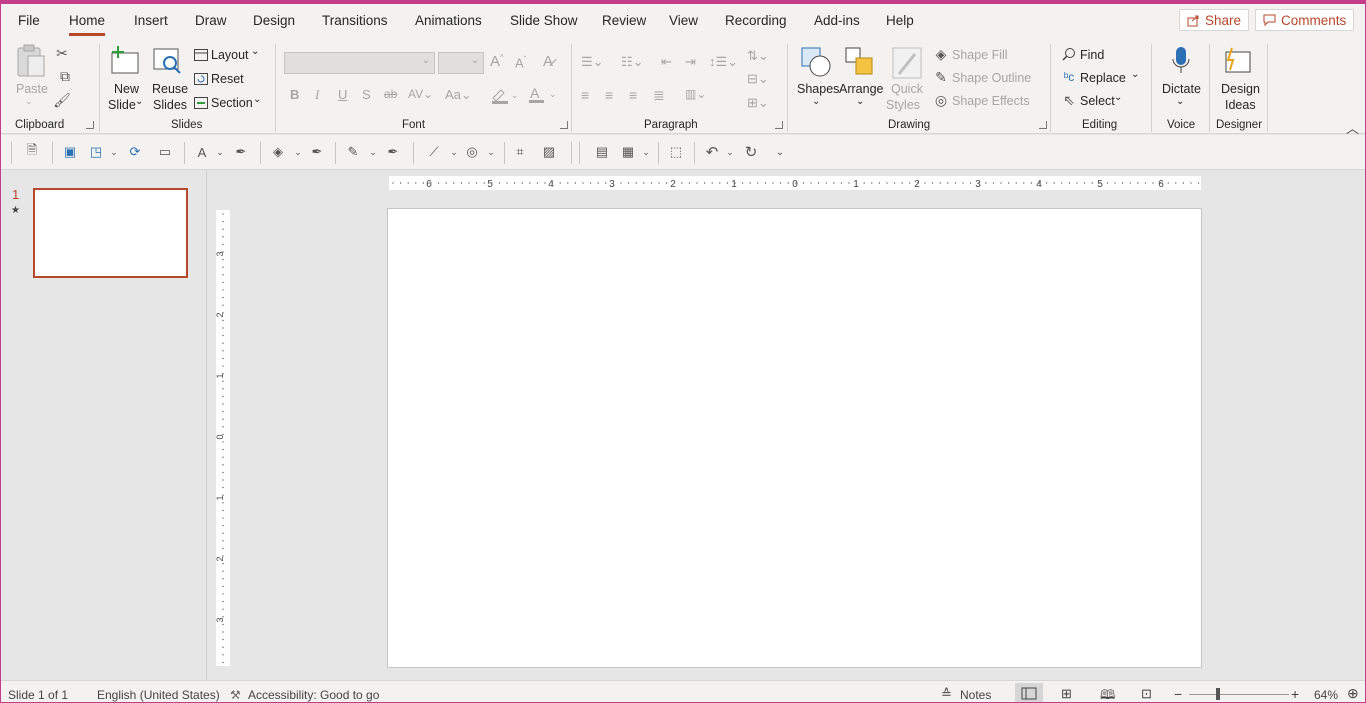 The width and height of the screenshot is (1366, 703). I want to click on tab-draw: Draw, so click(211, 20).